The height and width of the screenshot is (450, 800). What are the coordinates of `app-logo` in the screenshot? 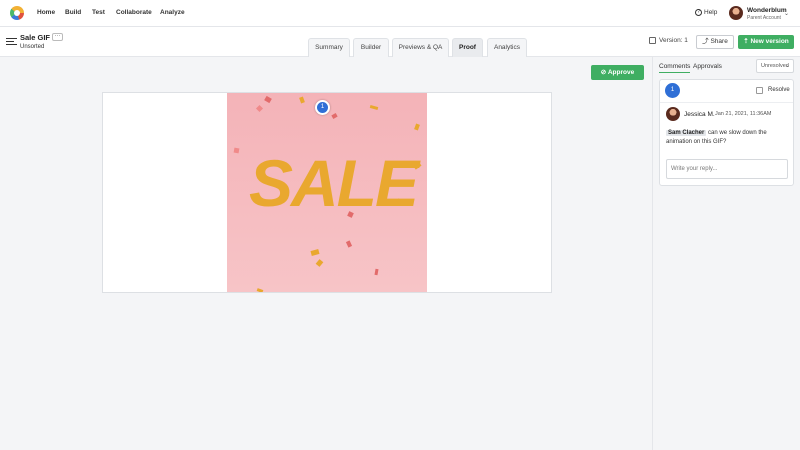 It's located at (17, 13).